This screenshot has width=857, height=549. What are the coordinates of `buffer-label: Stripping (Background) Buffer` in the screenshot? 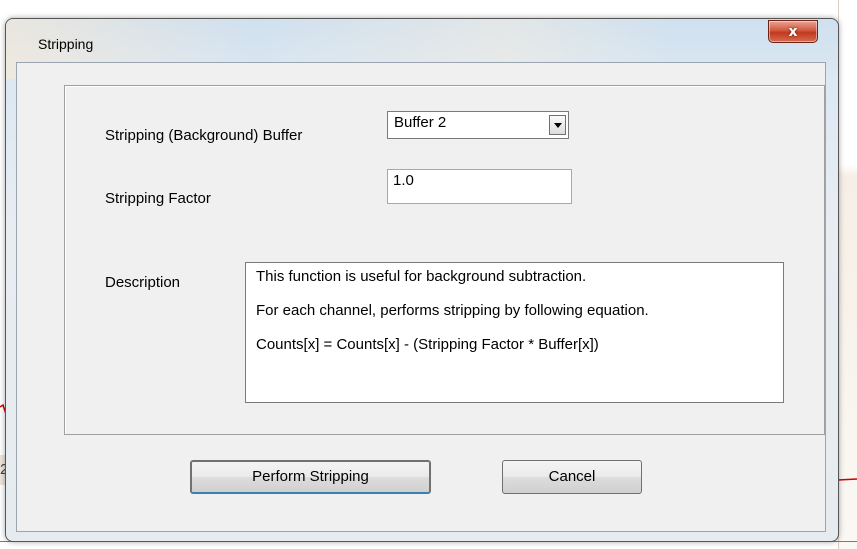 It's located at (204, 135).